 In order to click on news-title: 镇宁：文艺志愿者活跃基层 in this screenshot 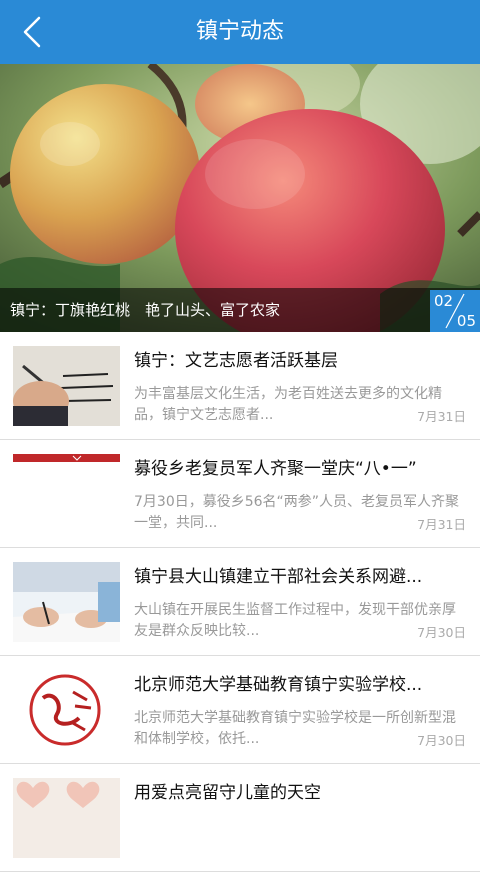, I will do `click(236, 361)`.